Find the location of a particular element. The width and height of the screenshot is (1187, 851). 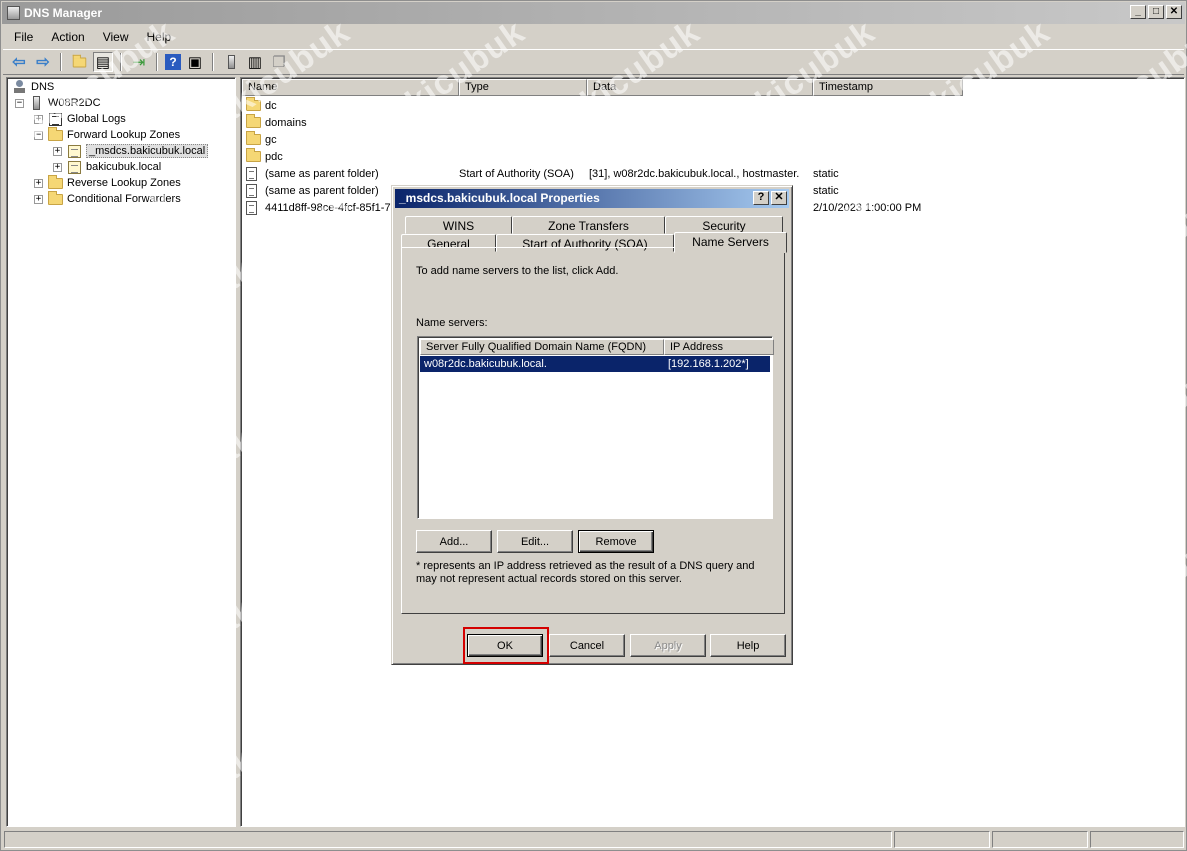

back-arrow-icon: ⇦ is located at coordinates (19, 62).